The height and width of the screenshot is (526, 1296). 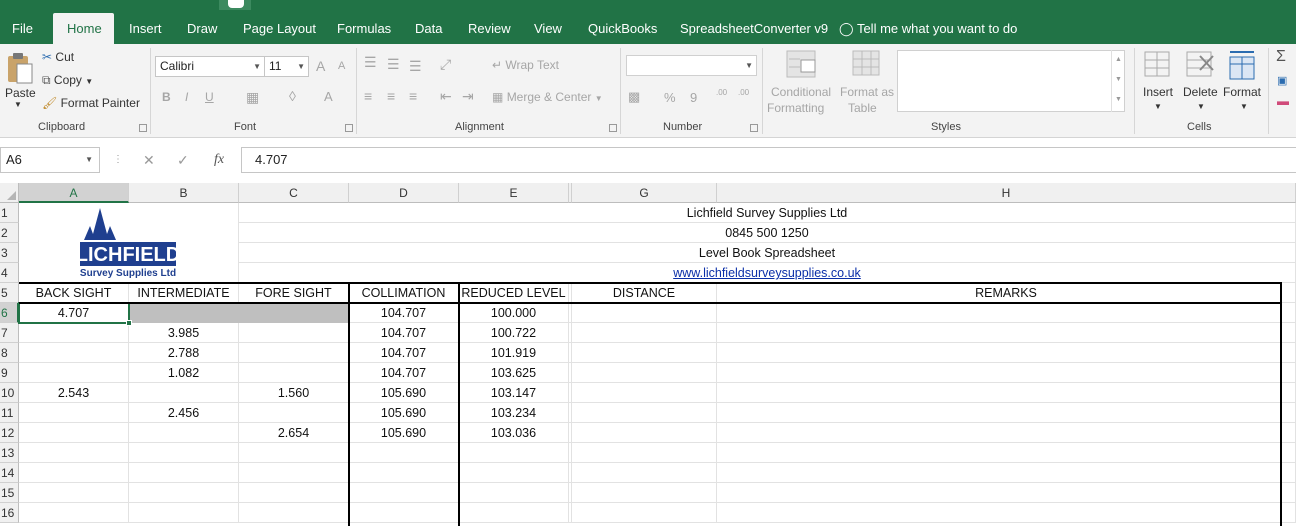 I want to click on name-box: A6 ▼, so click(x=50, y=160).